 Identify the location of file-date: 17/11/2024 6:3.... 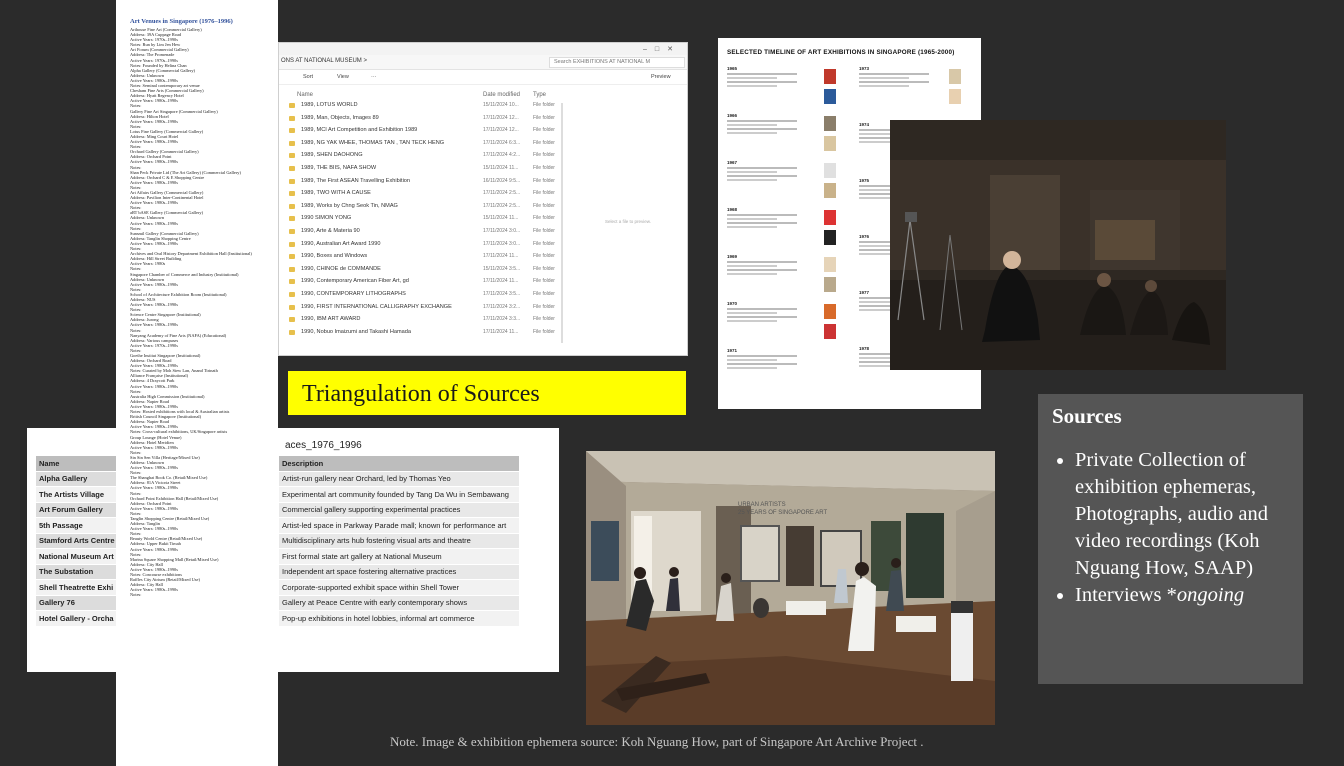
(502, 142).